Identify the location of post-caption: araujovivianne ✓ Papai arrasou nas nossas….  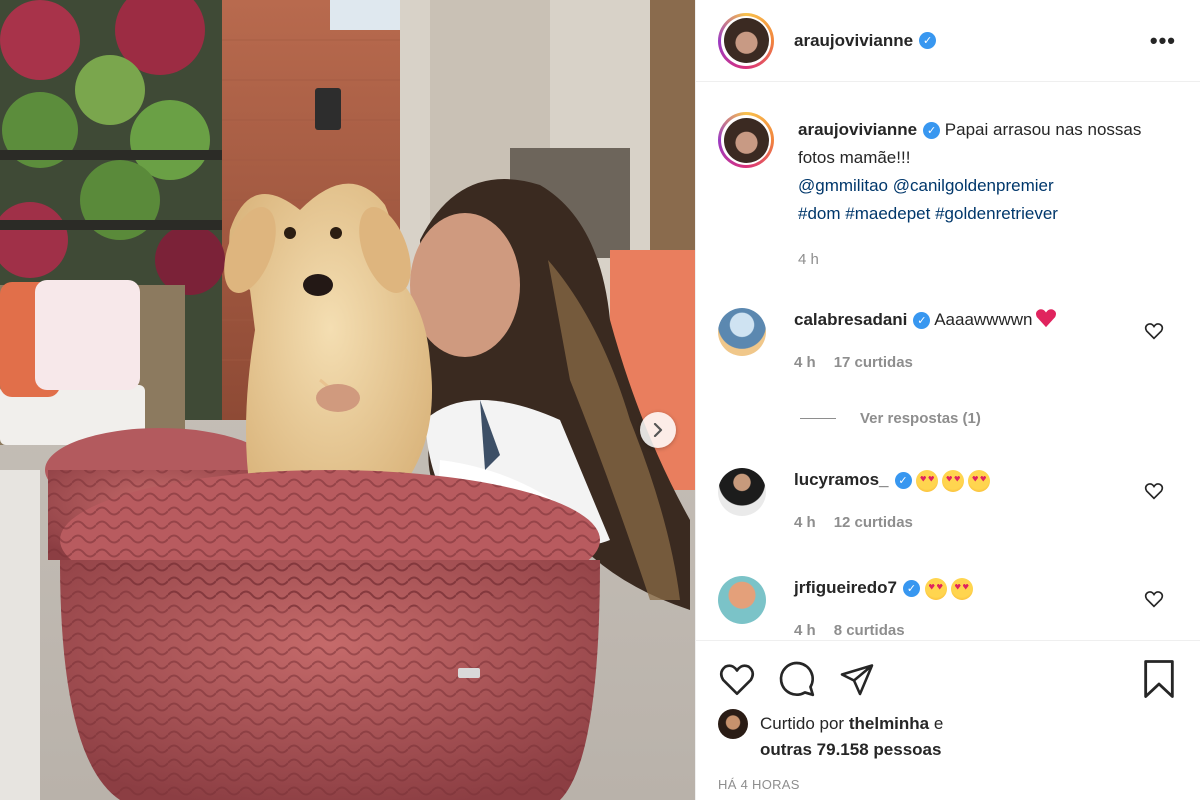
(947, 193).